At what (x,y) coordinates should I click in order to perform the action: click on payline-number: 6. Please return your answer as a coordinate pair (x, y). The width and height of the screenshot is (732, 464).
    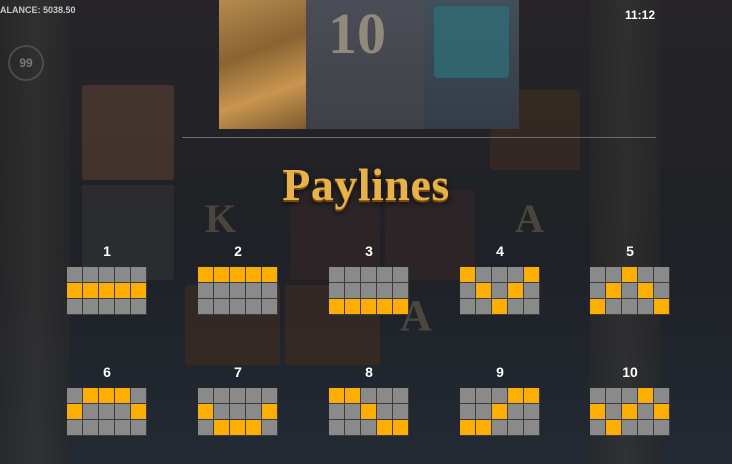
    Looking at the image, I should click on (107, 372).